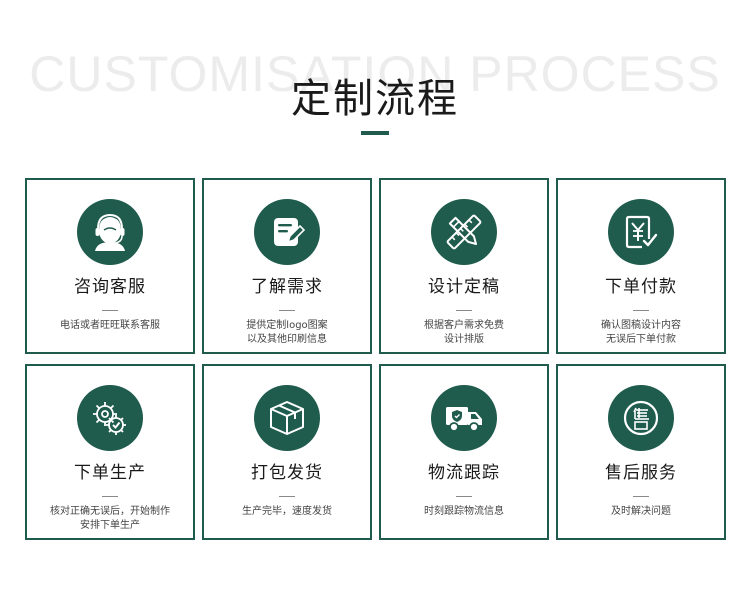  What do you see at coordinates (287, 511) in the screenshot?
I see `step-description: 生产完毕，速度发货` at bounding box center [287, 511].